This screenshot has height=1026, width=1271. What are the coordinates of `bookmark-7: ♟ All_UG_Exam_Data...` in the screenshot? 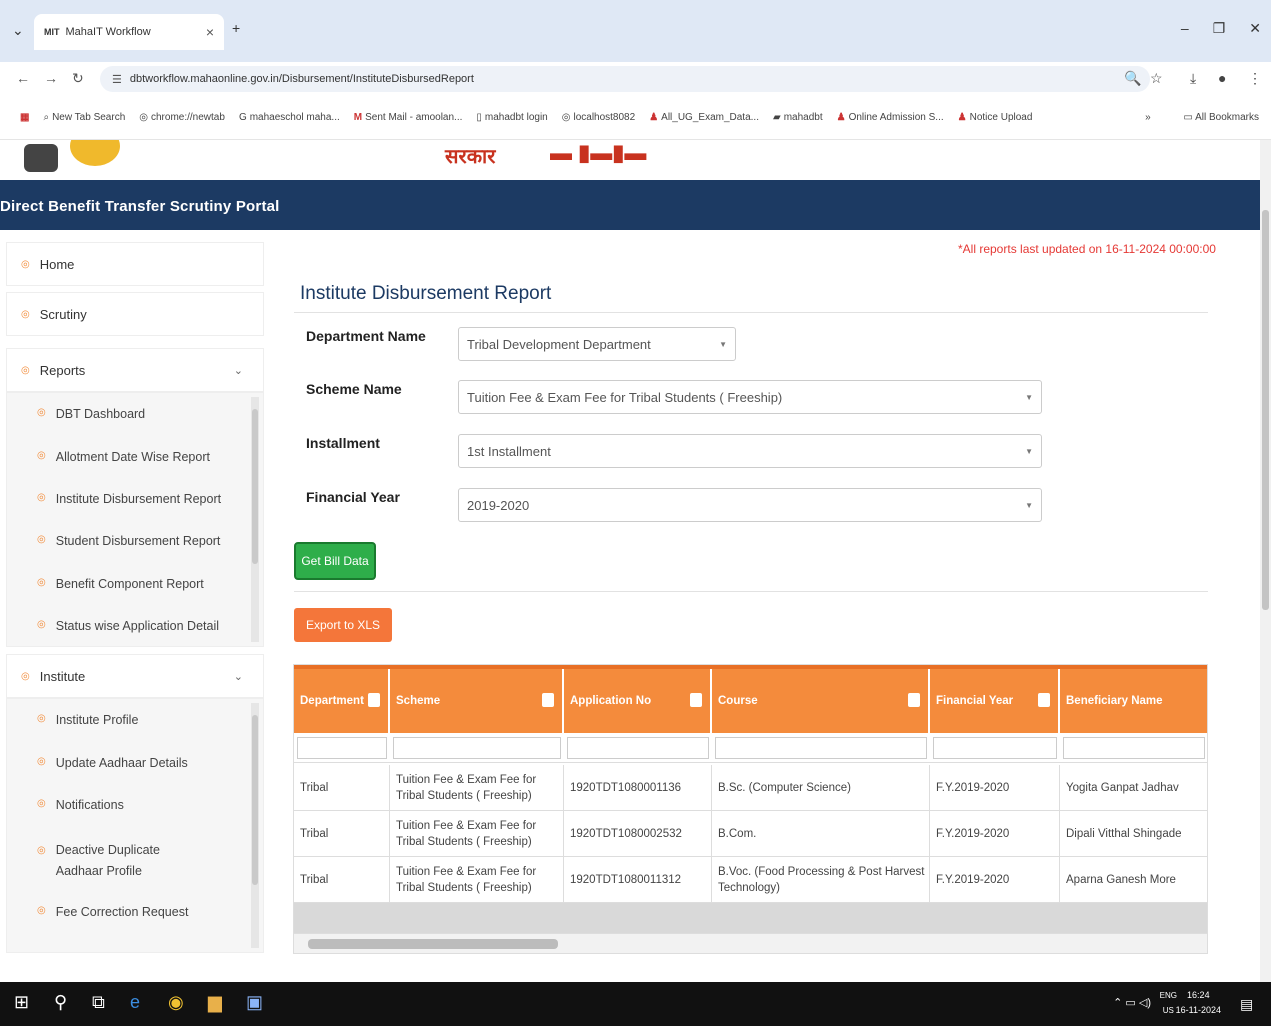 It's located at (704, 117).